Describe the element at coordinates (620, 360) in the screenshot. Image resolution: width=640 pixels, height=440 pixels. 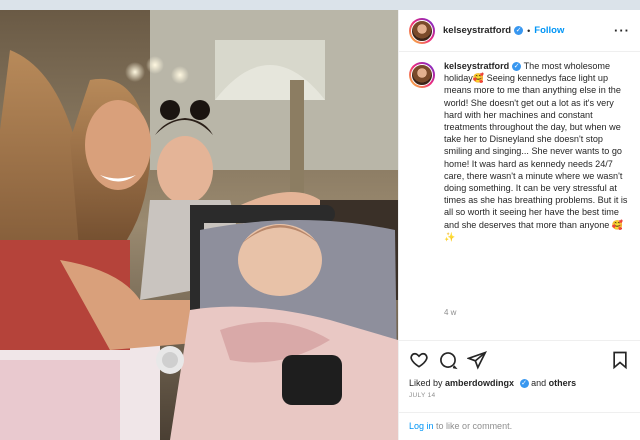
I see `bookmark-icon` at that location.